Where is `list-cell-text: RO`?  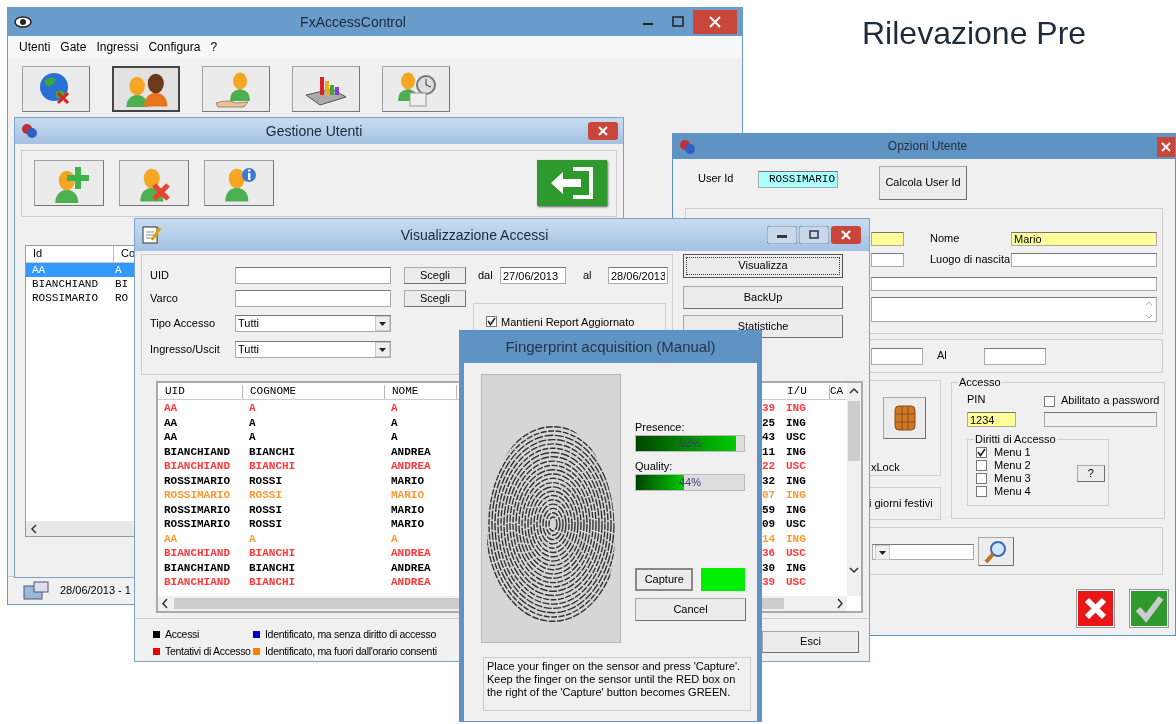
list-cell-text: RO is located at coordinates (122, 298).